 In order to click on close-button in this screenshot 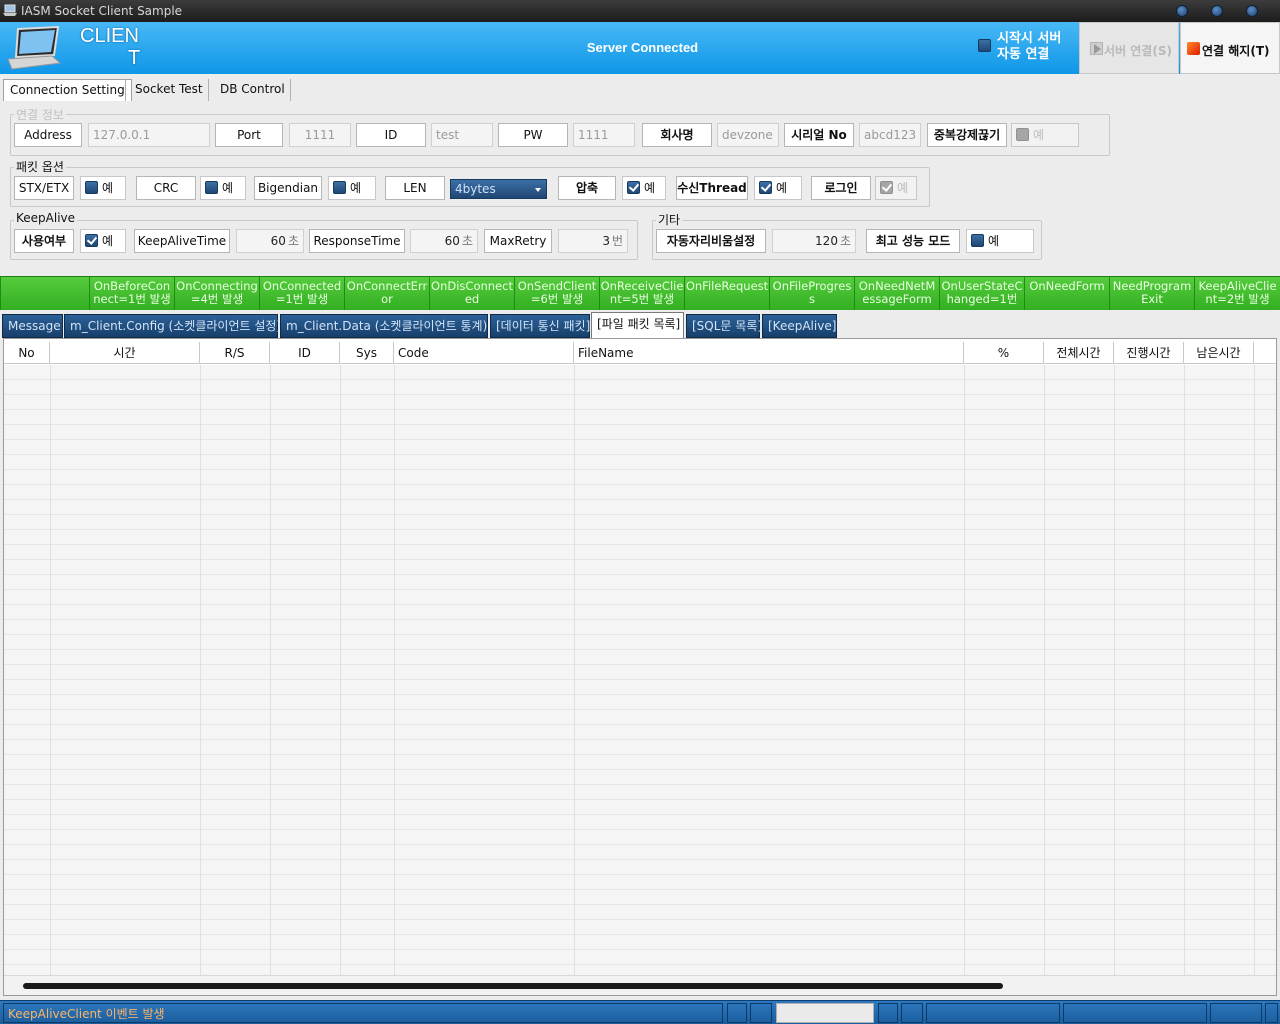, I will do `click(1252, 11)`.